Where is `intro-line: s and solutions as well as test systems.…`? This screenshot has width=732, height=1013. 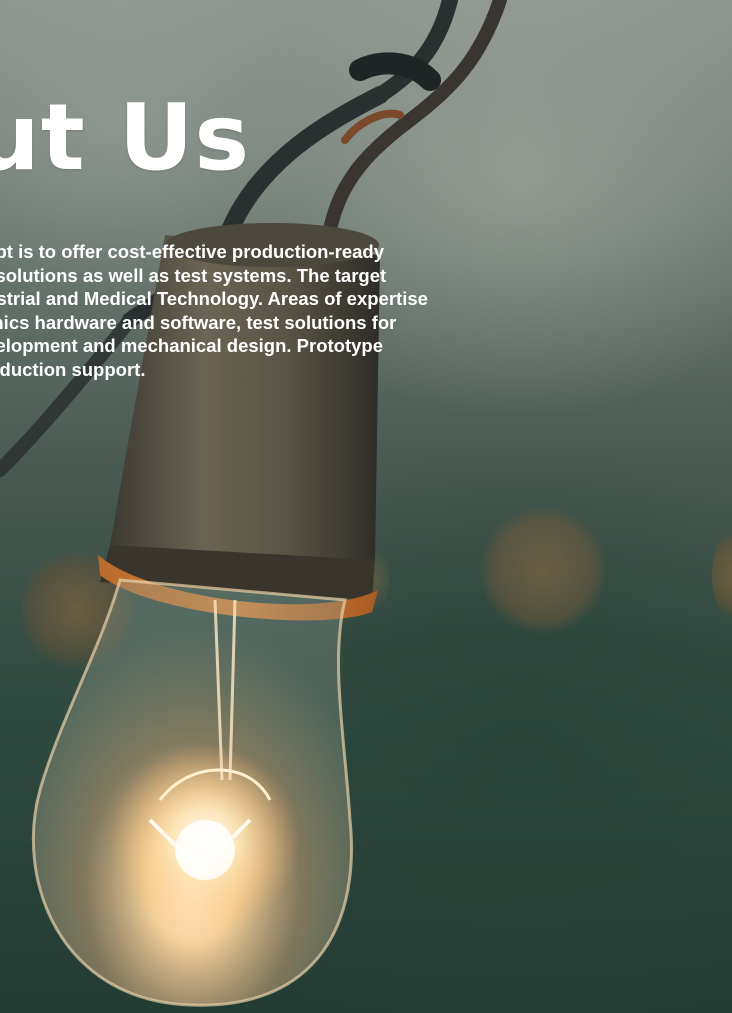
intro-line: s and solutions as well as test systems.… is located at coordinates (193, 275).